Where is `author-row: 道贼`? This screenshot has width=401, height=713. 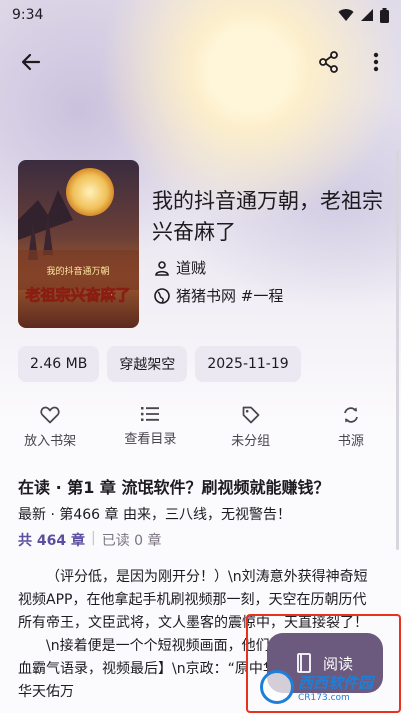 author-row: 道贼 is located at coordinates (180, 267).